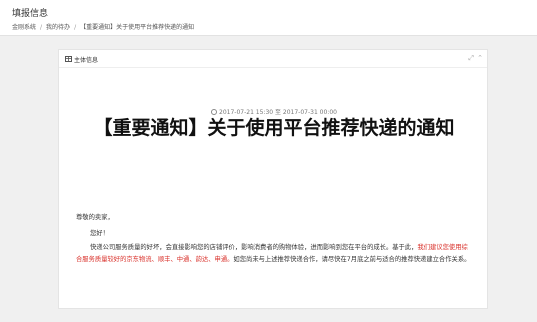 This screenshot has height=322, width=537. I want to click on notice-title: 【重要通知】关于使用平台推荐快递的通知, so click(274, 128).